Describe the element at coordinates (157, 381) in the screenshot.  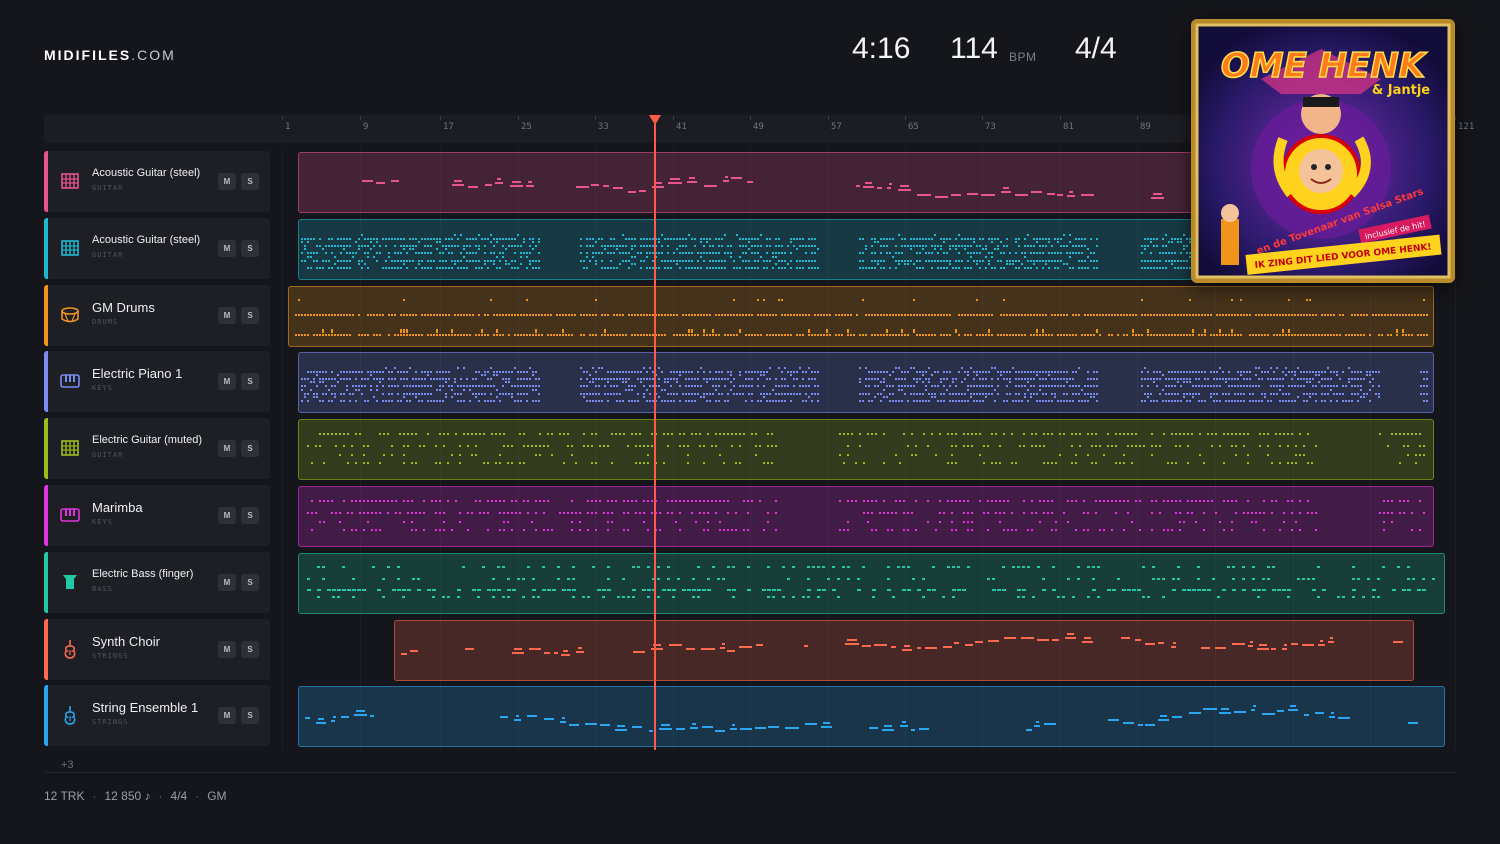
I see `track-header: Electric Piano 1 KEYS M S` at that location.